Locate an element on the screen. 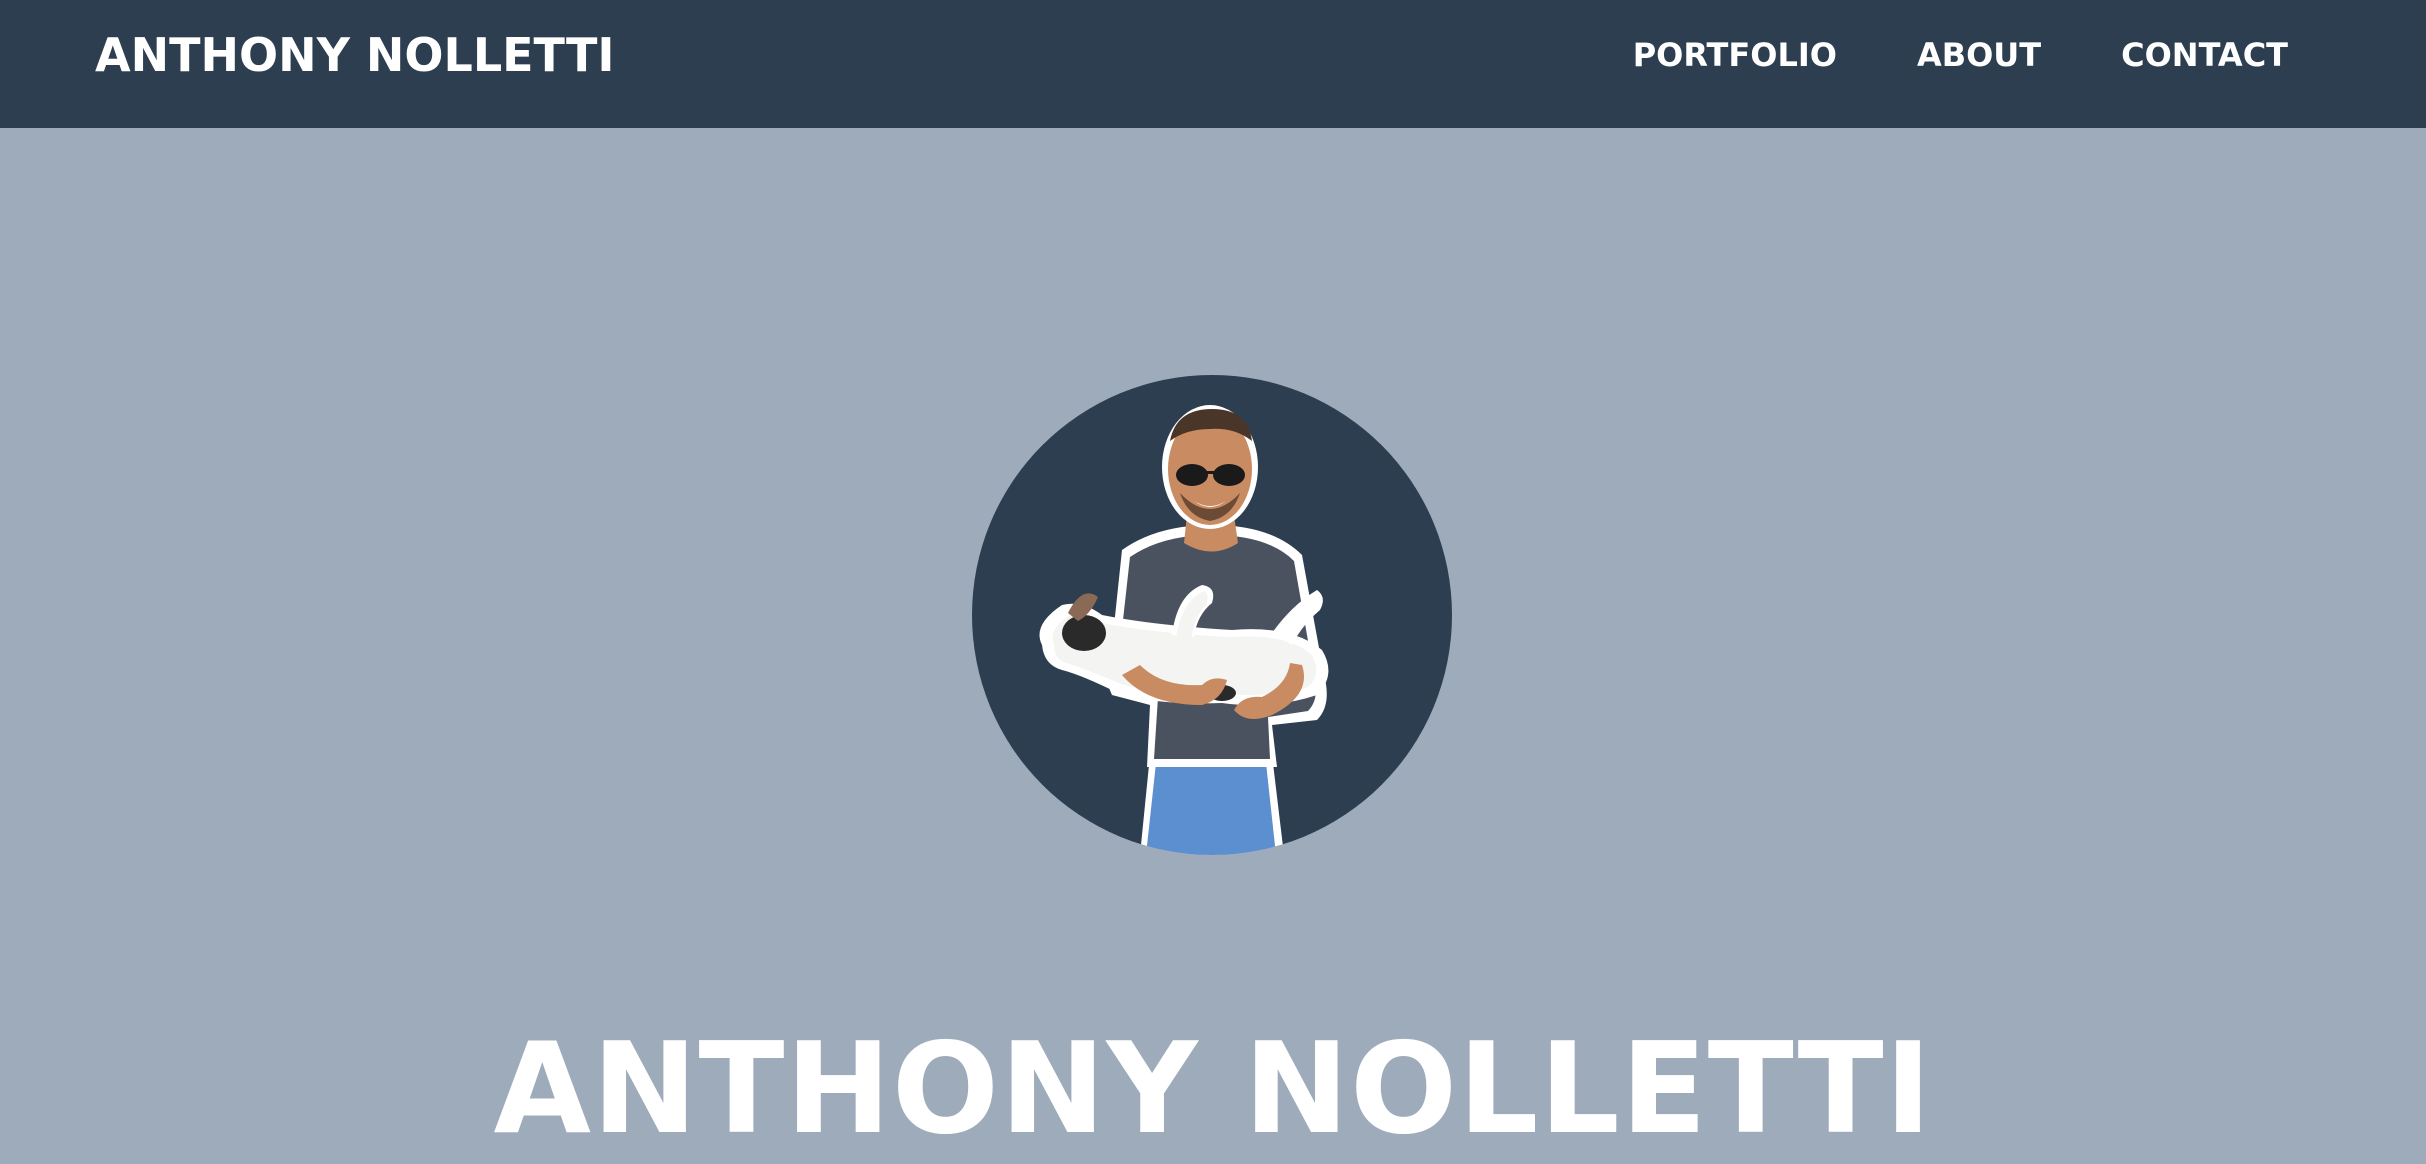  avatar is located at coordinates (1212, 615).